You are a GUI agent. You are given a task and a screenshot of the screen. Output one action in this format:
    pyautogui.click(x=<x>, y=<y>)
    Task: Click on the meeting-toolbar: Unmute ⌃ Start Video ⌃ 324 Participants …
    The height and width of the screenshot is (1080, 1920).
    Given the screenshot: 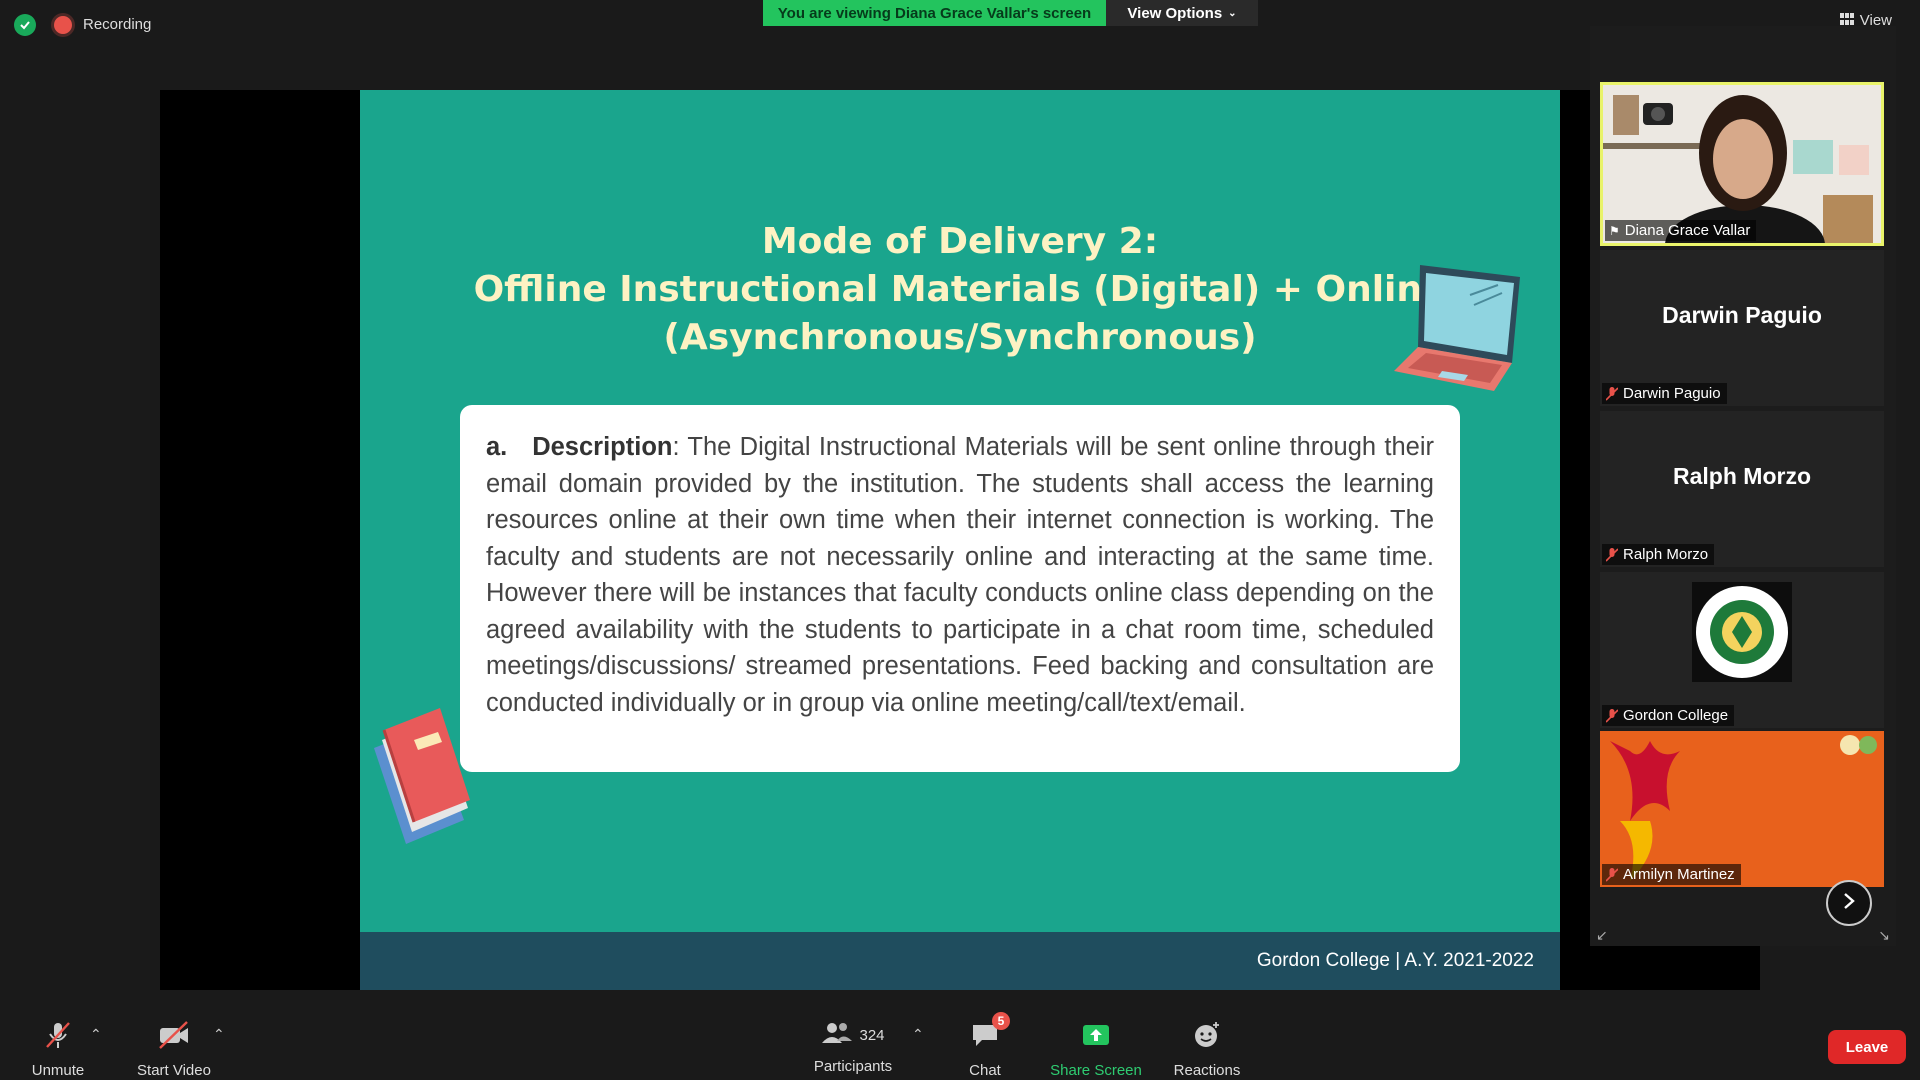 What is the action you would take?
    pyautogui.click(x=960, y=1040)
    